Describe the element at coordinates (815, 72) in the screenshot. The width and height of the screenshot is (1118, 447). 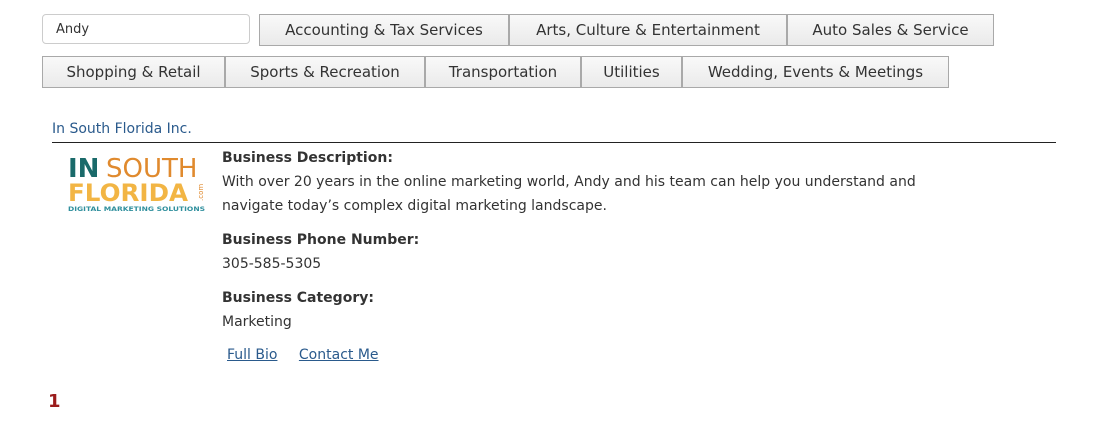
I see `category-button-wedding: Wedding, Events & Meetings` at that location.